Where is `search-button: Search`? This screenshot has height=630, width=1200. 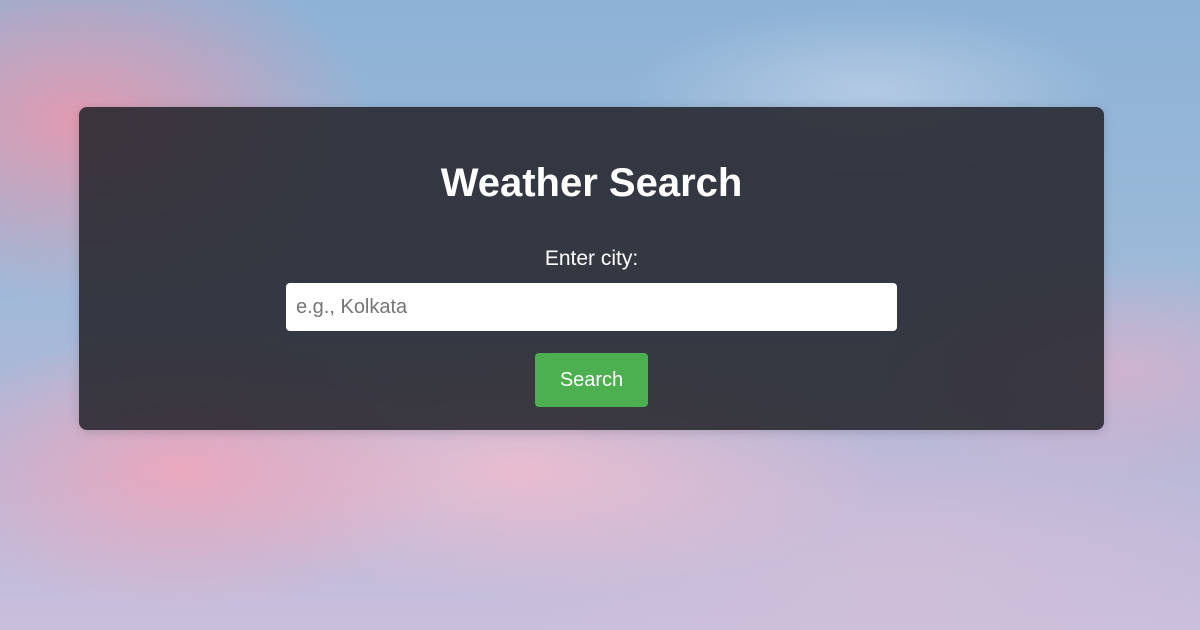
search-button: Search is located at coordinates (591, 380).